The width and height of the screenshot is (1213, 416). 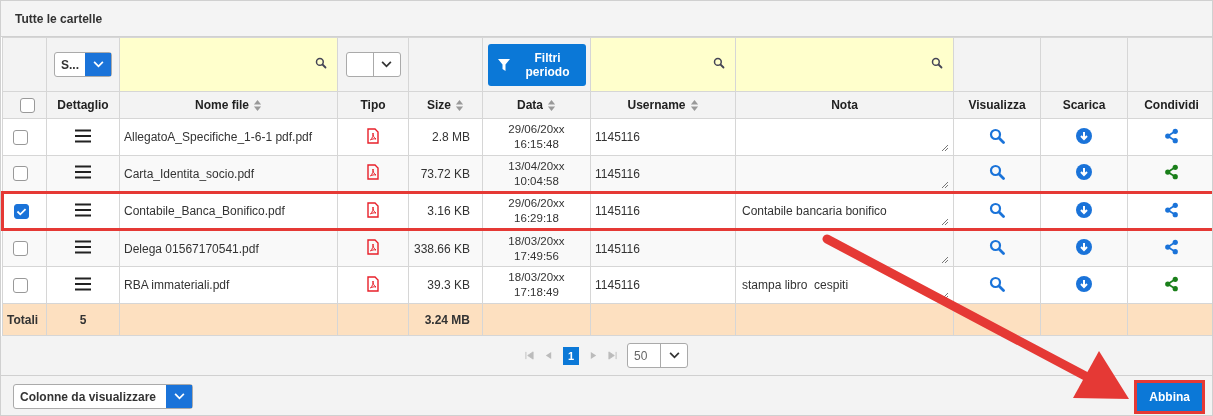 I want to click on column-header: Username, so click(x=663, y=105).